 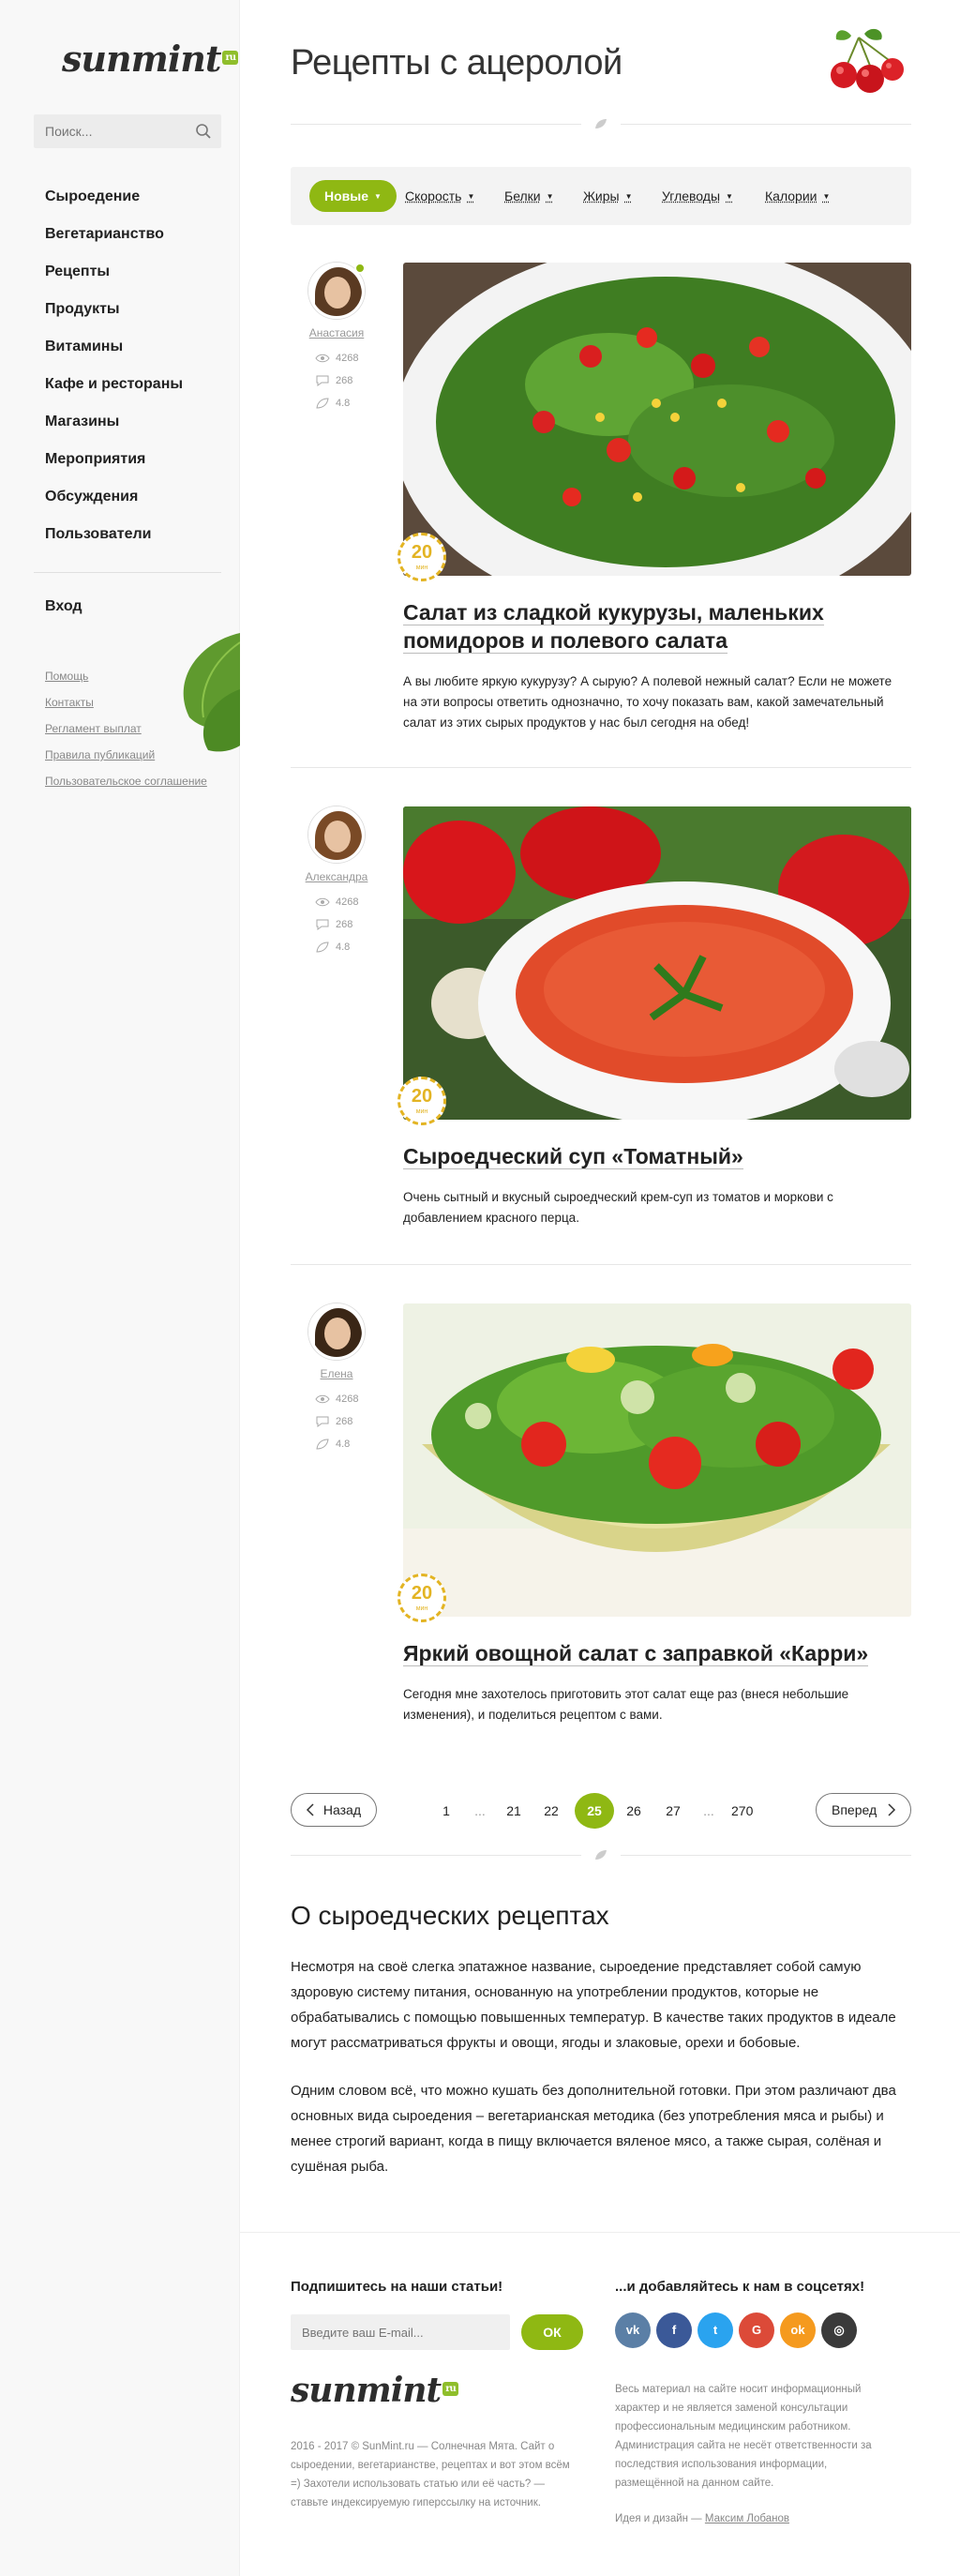 What do you see at coordinates (374, 2390) in the screenshot?
I see `footer-logo: sunmint ru` at bounding box center [374, 2390].